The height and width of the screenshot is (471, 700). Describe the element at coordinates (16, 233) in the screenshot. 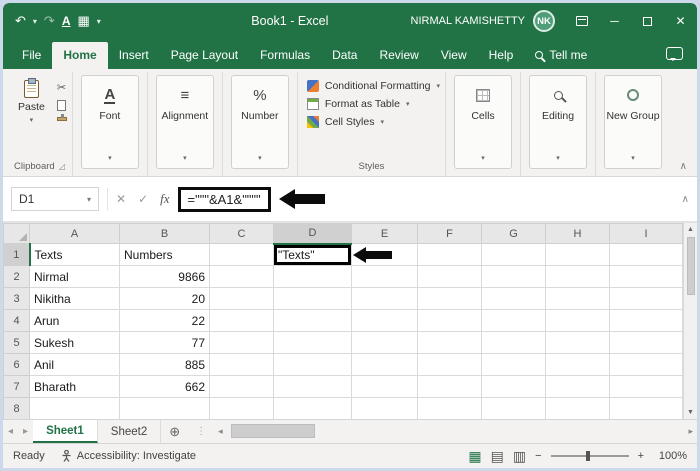

I see `select-all-corner` at that location.